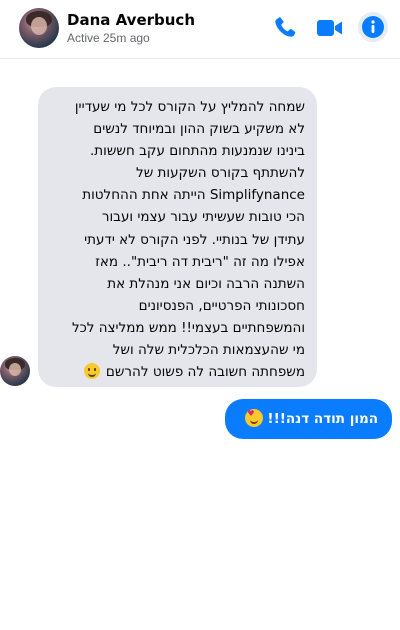  I want to click on message-line: הכי טובות שעשיתי עבור עצמי ועבור, so click(203, 217).